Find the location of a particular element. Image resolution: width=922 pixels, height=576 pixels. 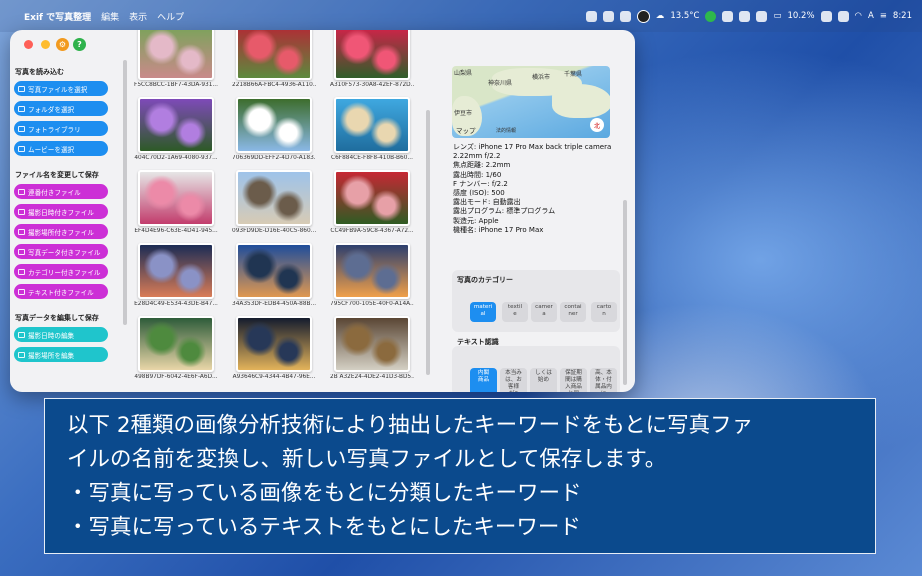

text-card-tag: 高、本 体・付 属品内 に is located at coordinates (603, 380).